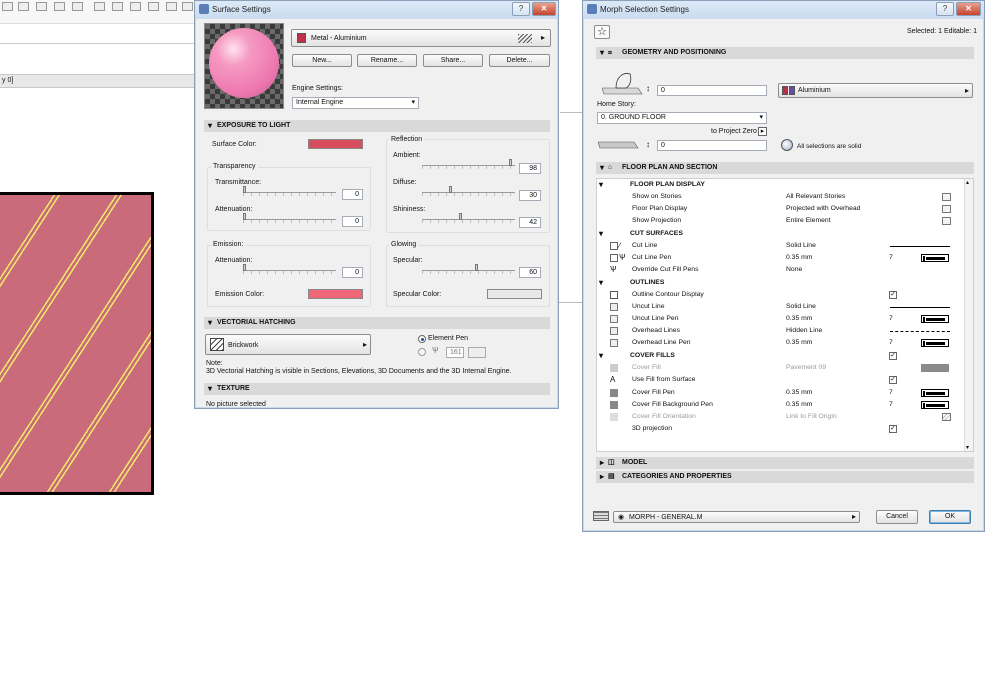 This screenshot has width=999, height=697. I want to click on vectorial-hatching-section-header: VECTORIAL HATCHING, so click(377, 323).